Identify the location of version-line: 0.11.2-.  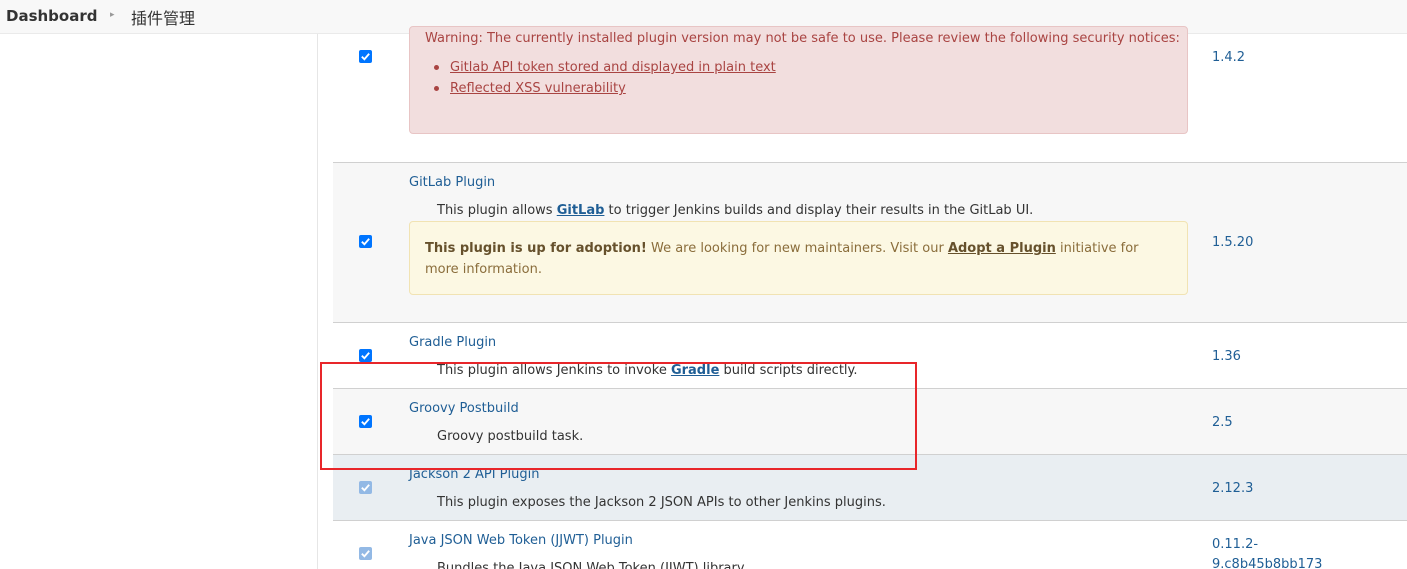
(1235, 544).